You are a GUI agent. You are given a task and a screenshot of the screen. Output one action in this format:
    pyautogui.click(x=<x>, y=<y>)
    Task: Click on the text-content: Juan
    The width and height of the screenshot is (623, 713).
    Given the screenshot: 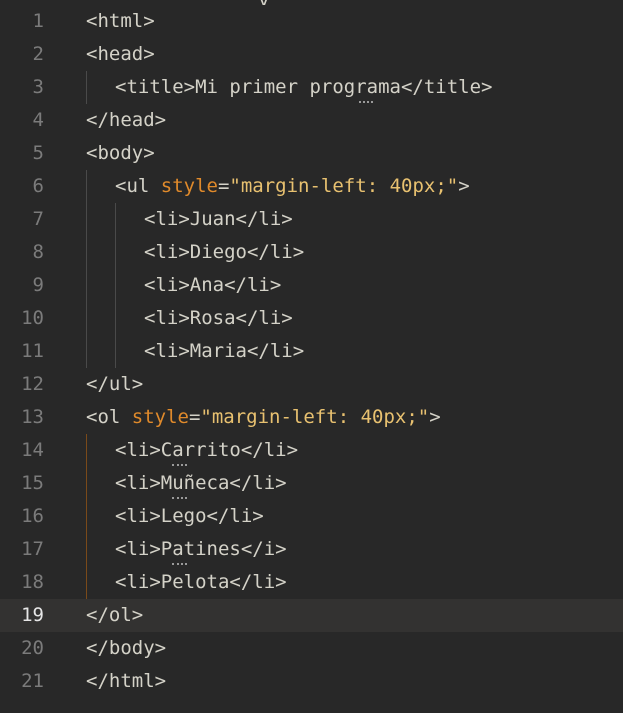 What is the action you would take?
    pyautogui.click(x=212, y=219)
    